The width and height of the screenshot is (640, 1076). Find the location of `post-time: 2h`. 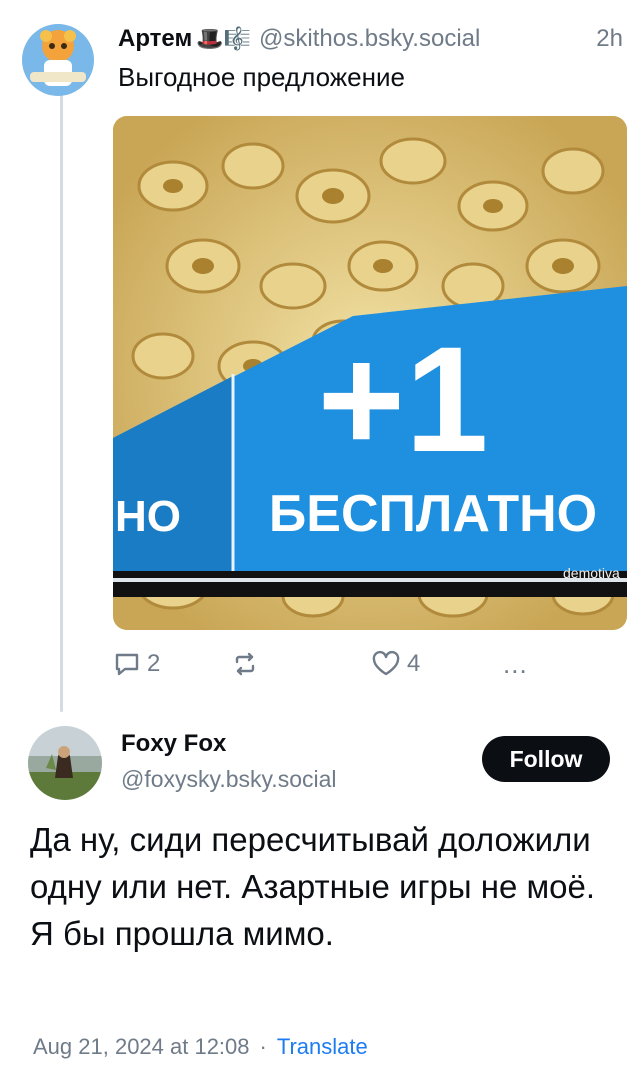

post-time: 2h is located at coordinates (609, 39).